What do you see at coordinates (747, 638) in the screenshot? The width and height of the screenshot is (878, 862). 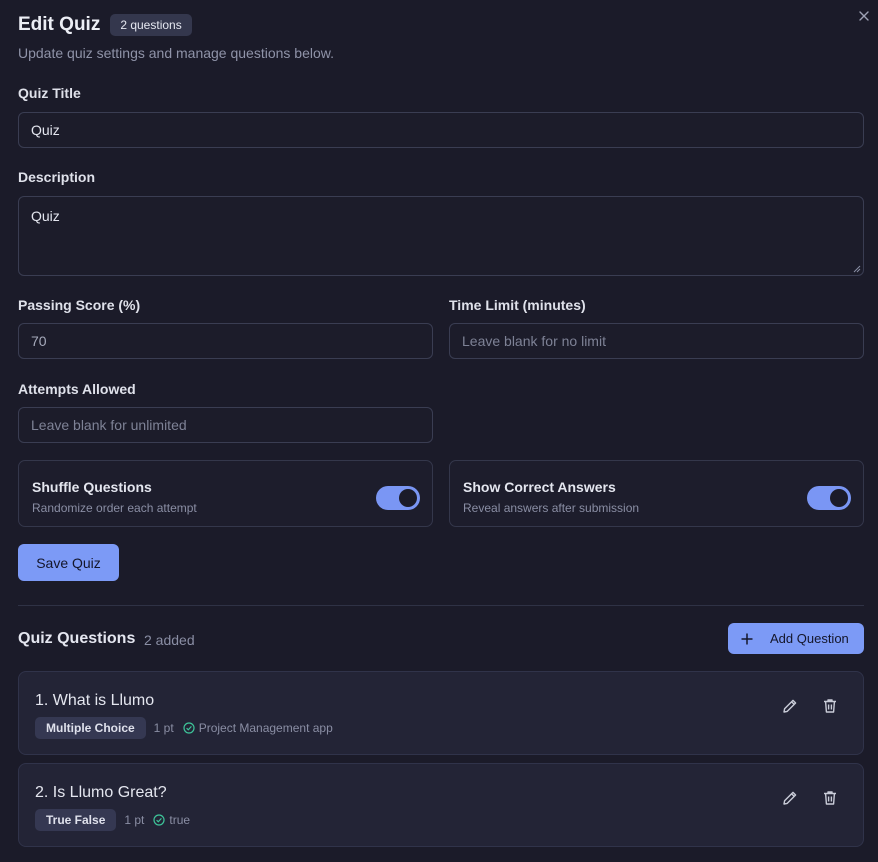 I see `plus-icon` at bounding box center [747, 638].